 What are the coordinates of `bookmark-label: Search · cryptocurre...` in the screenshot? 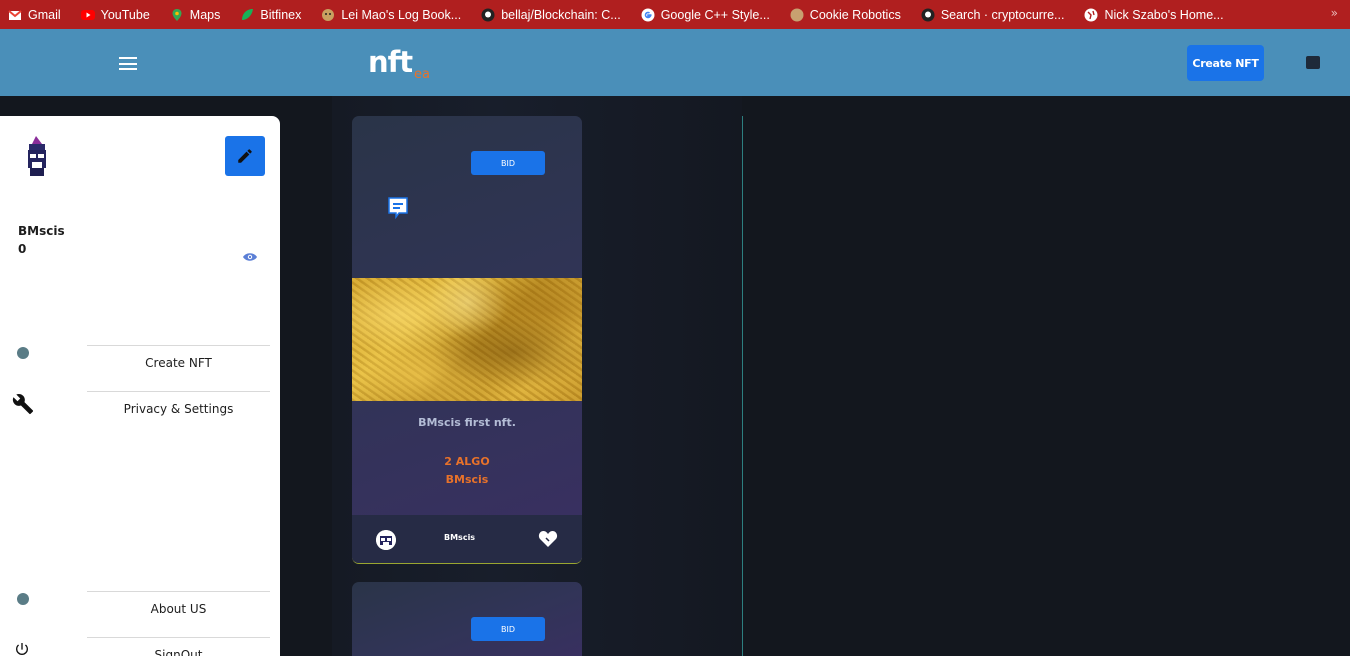 It's located at (1002, 14).